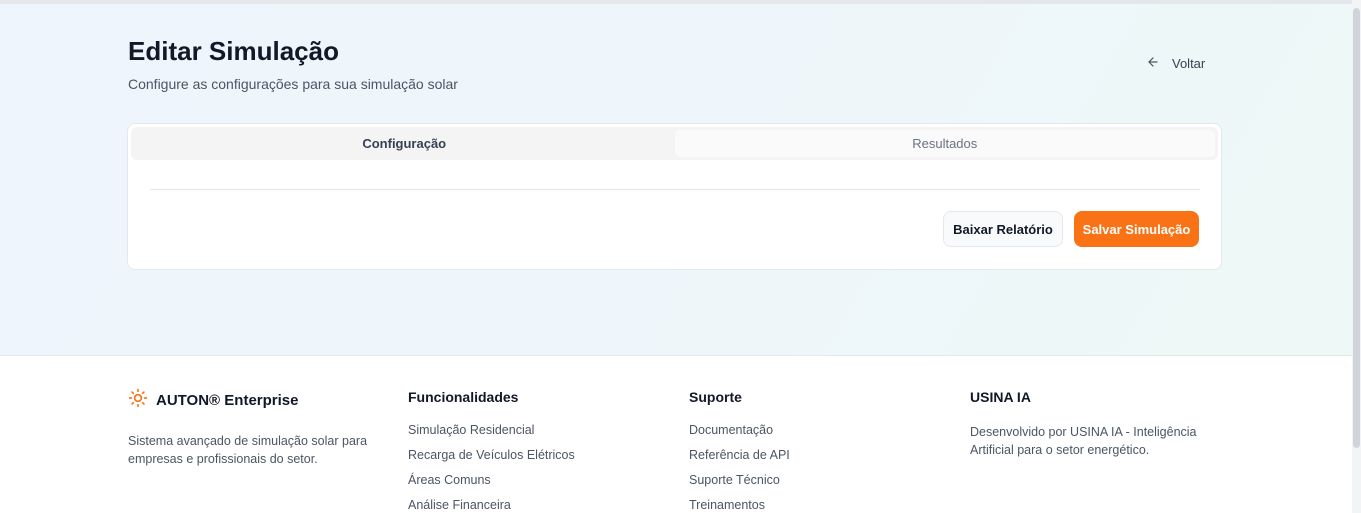 The width and height of the screenshot is (1361, 513). Describe the element at coordinates (227, 400) in the screenshot. I see `brand-name: AUTON® Enterprise` at that location.